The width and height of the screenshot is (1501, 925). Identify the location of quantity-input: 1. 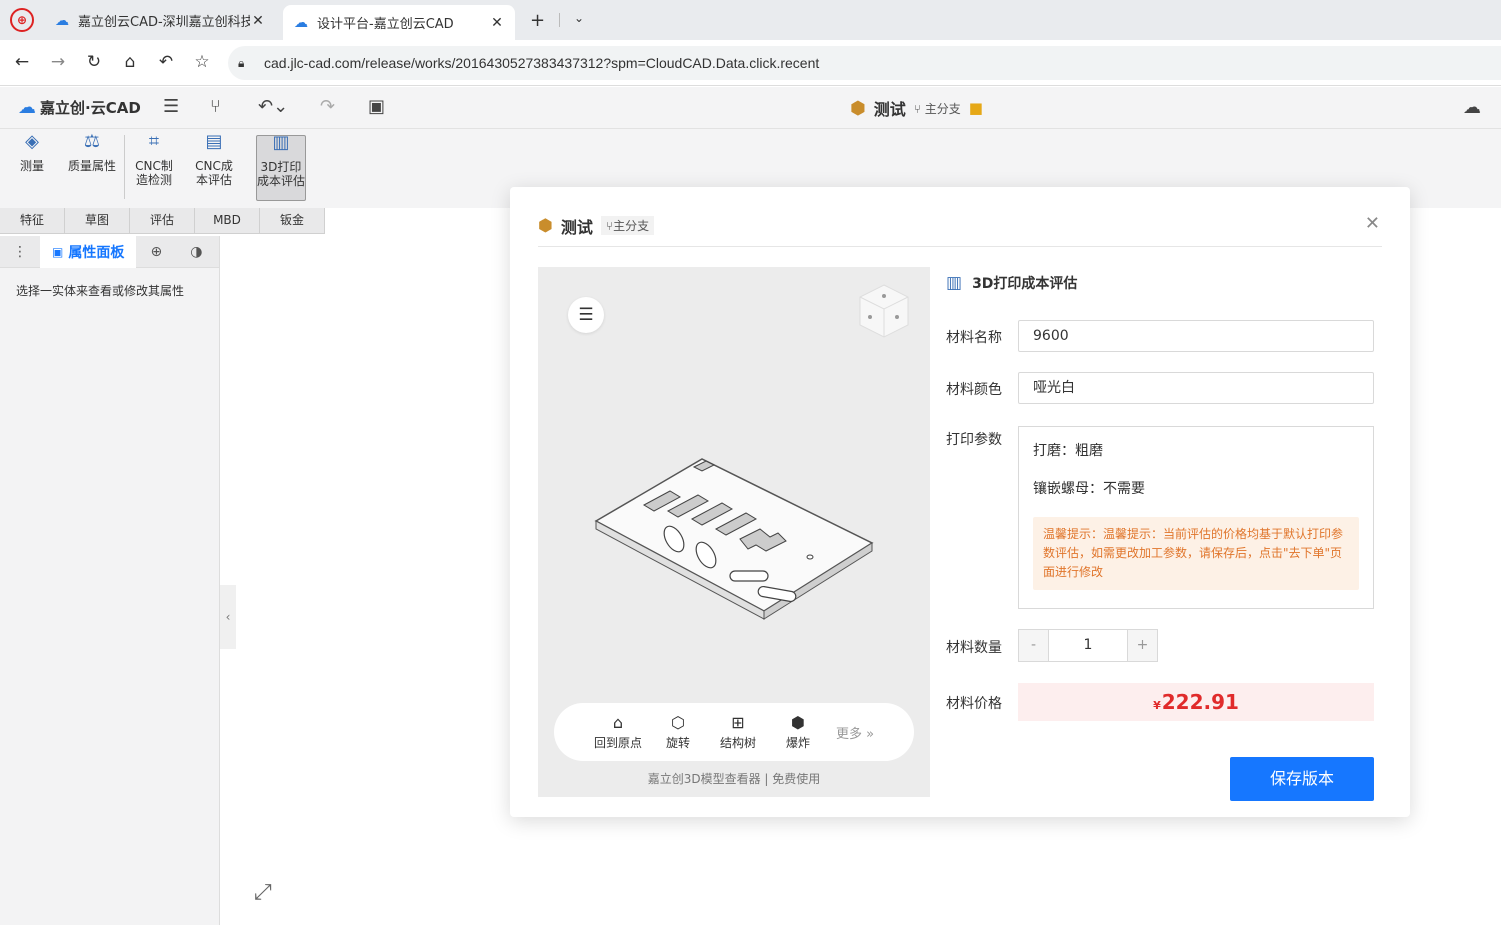
(1088, 645).